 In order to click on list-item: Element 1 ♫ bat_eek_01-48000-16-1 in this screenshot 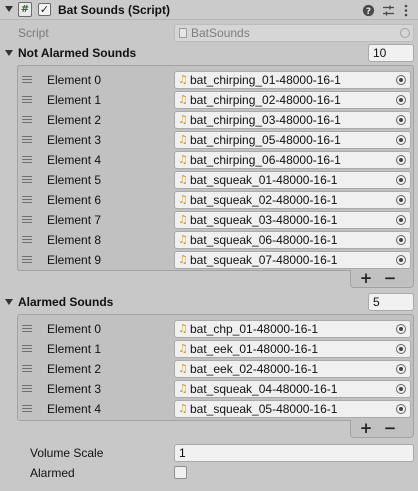, I will do `click(215, 349)`.